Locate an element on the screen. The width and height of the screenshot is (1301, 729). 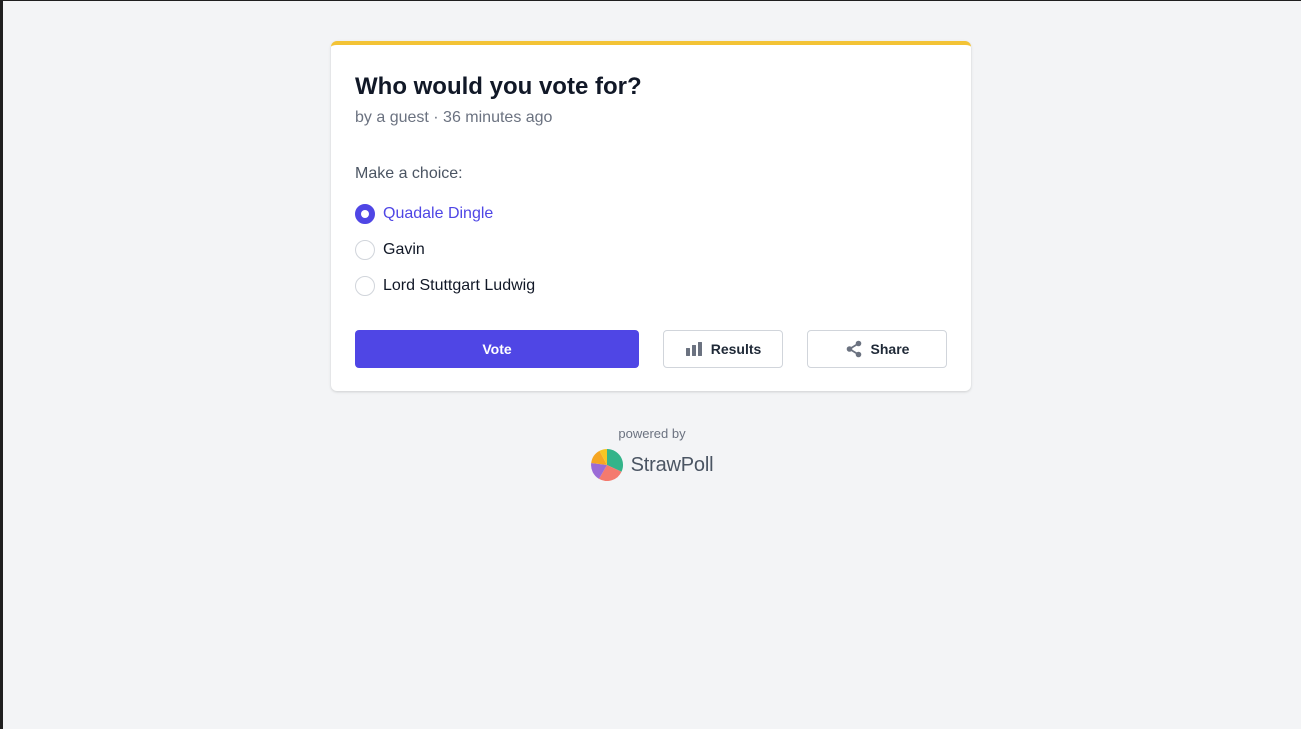
vote-button: Vote is located at coordinates (497, 349).